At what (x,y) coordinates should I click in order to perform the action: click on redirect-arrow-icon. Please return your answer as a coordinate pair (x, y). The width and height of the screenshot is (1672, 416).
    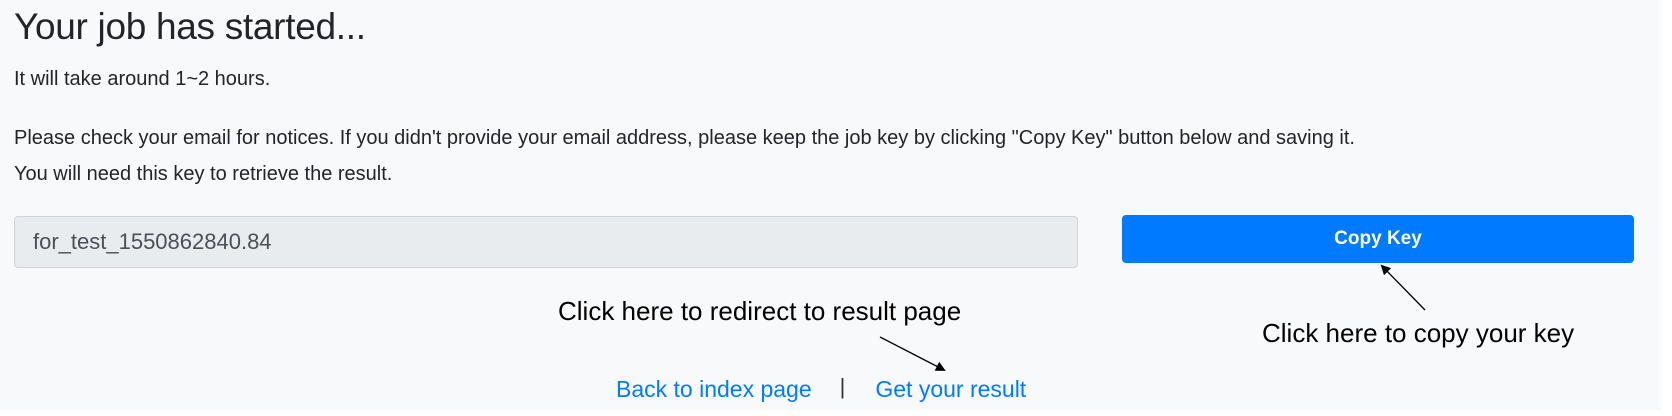
    Looking at the image, I should click on (912, 353).